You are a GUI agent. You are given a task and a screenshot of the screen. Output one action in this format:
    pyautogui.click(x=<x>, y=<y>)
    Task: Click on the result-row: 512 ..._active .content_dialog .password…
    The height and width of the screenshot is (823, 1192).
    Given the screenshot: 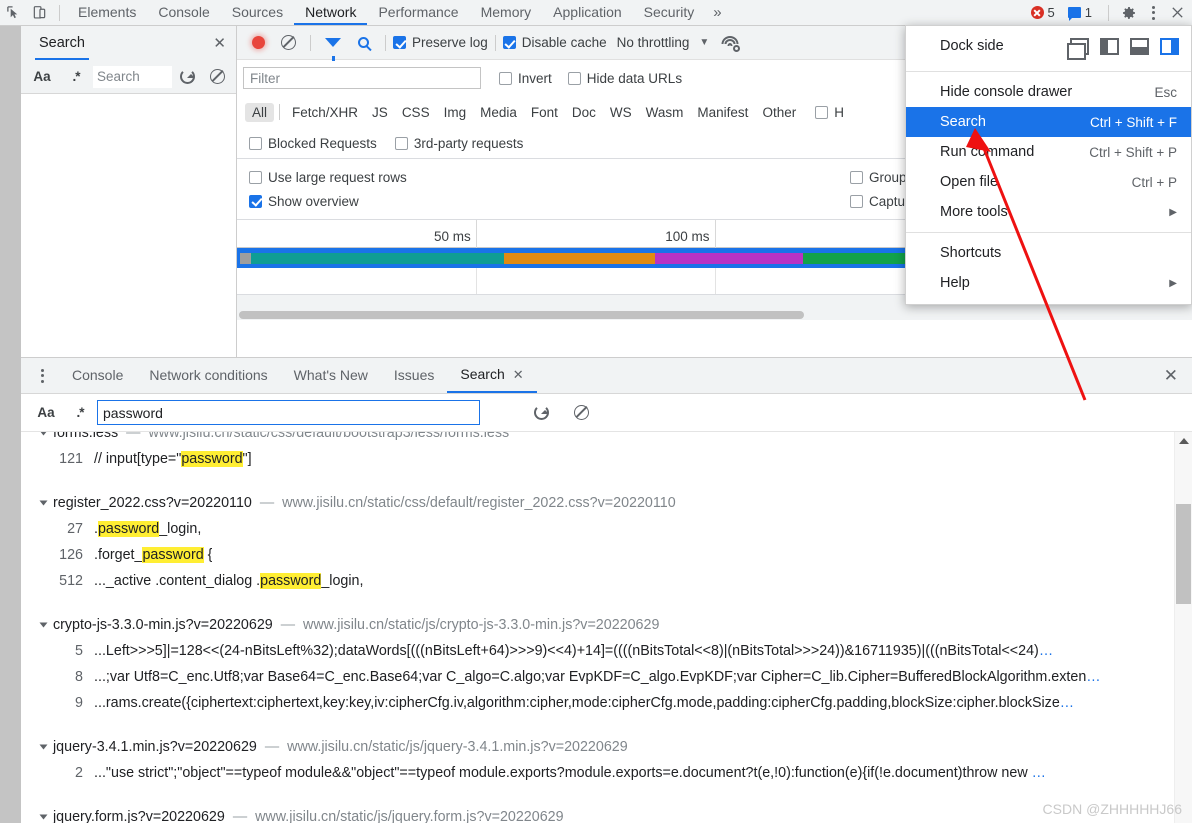 What is the action you would take?
    pyautogui.click(x=597, y=581)
    